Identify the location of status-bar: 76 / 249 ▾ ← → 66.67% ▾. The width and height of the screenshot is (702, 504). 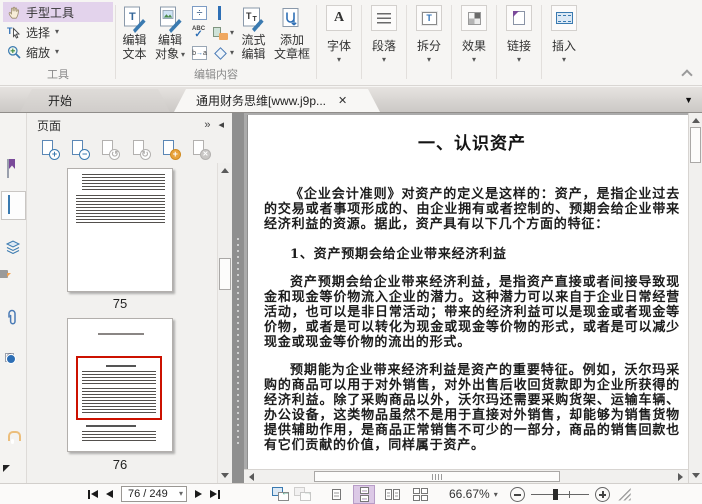
(351, 493).